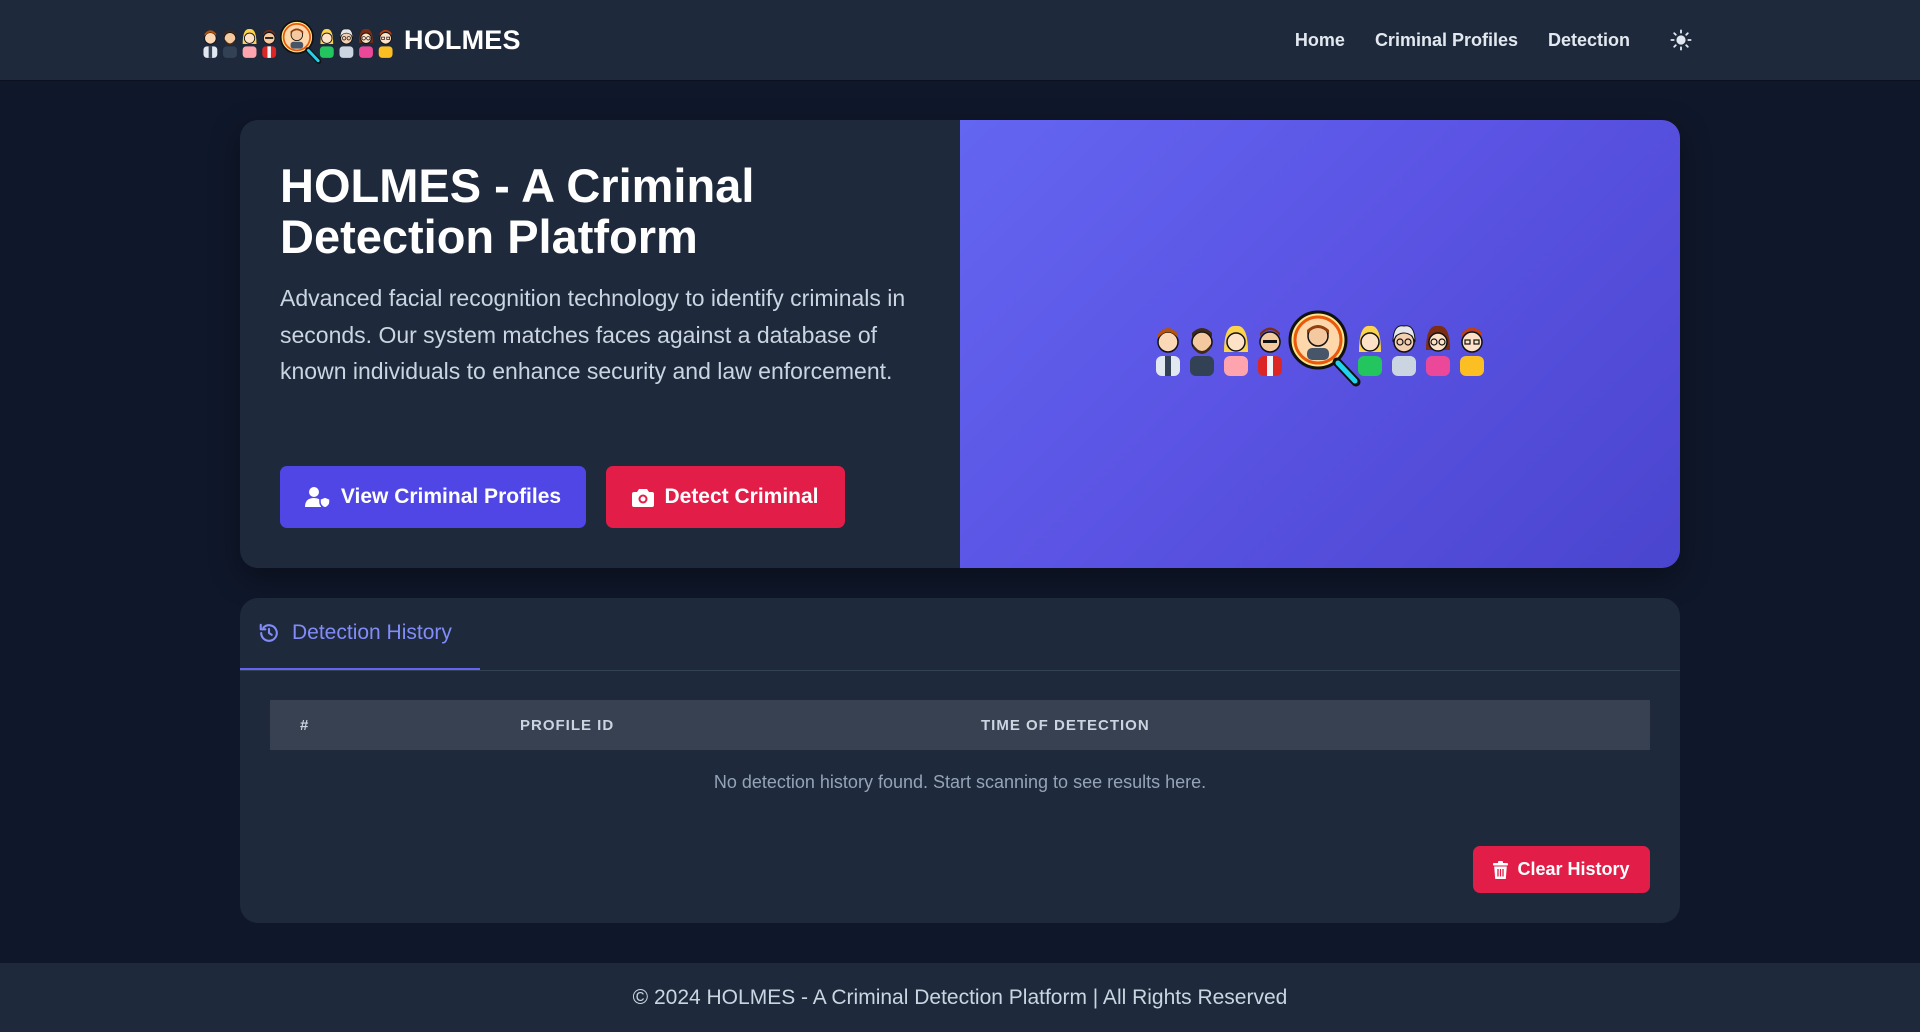 The height and width of the screenshot is (1032, 1920). I want to click on theme-toggle-button, so click(1681, 40).